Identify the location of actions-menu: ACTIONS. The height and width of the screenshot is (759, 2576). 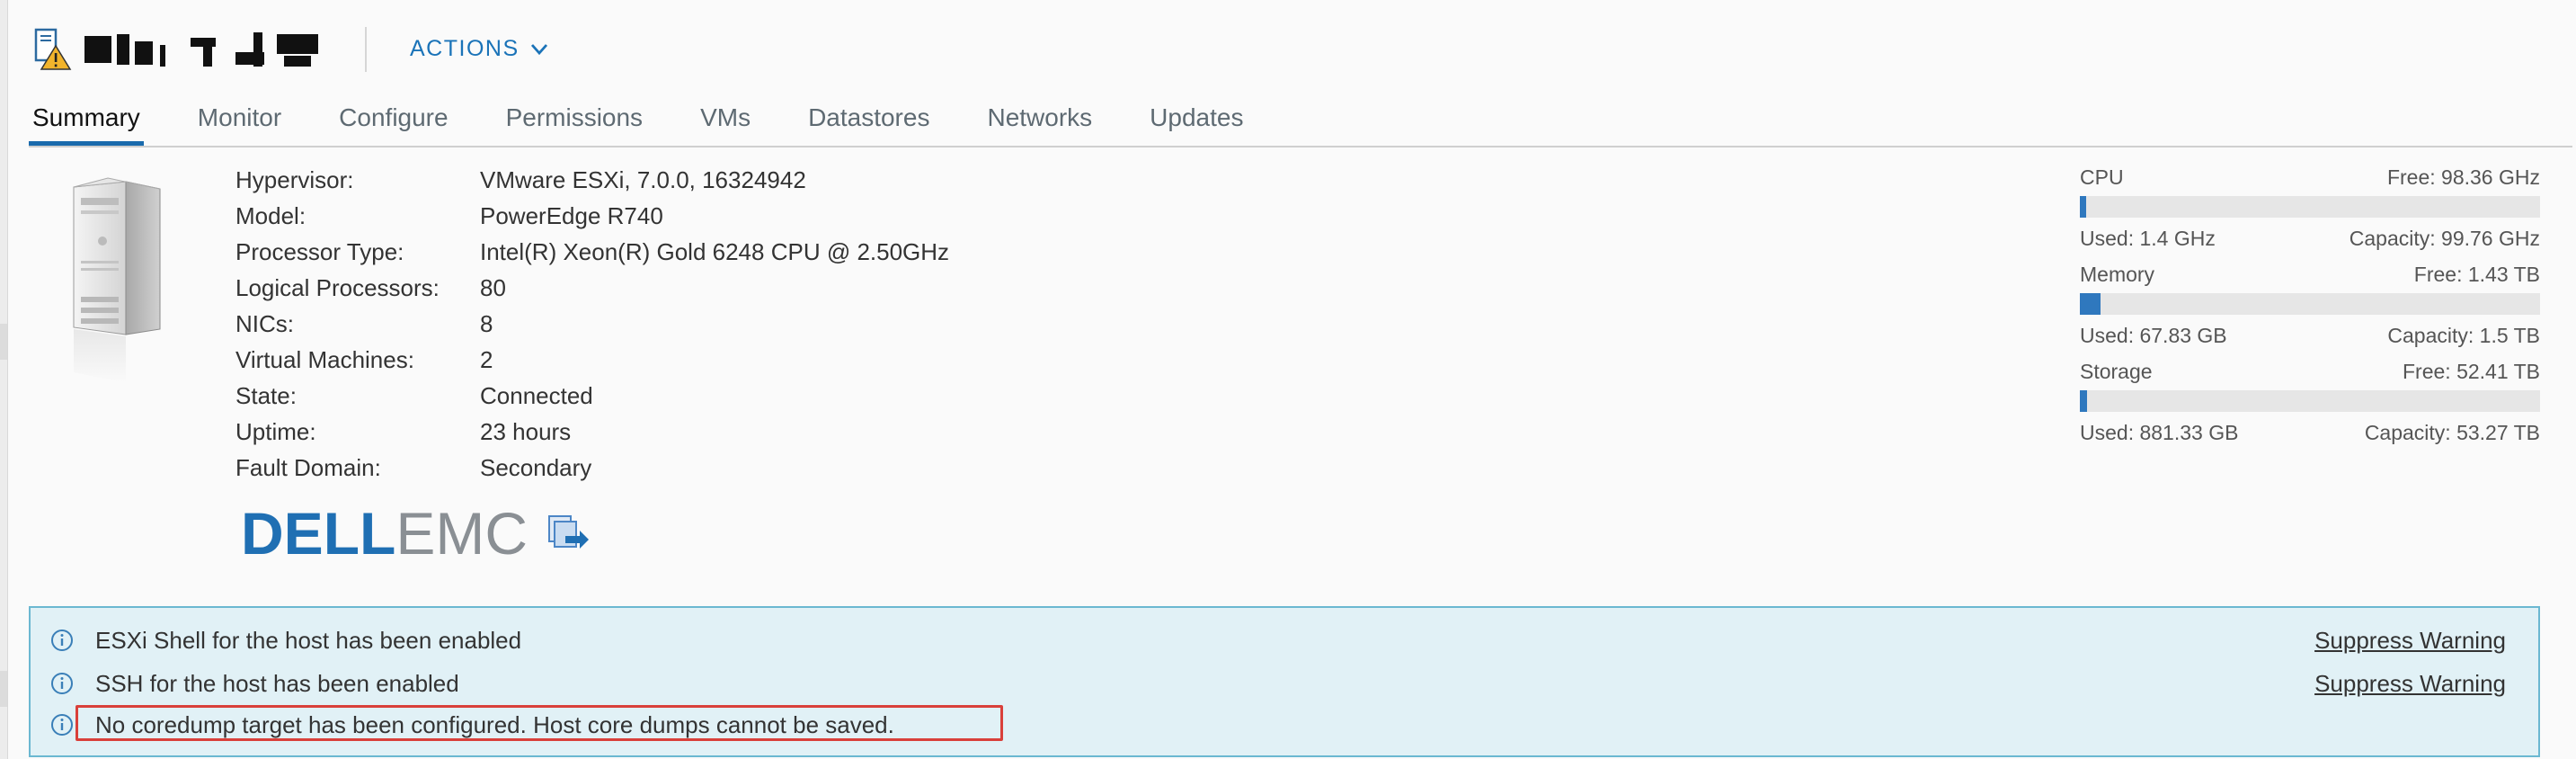
(479, 49).